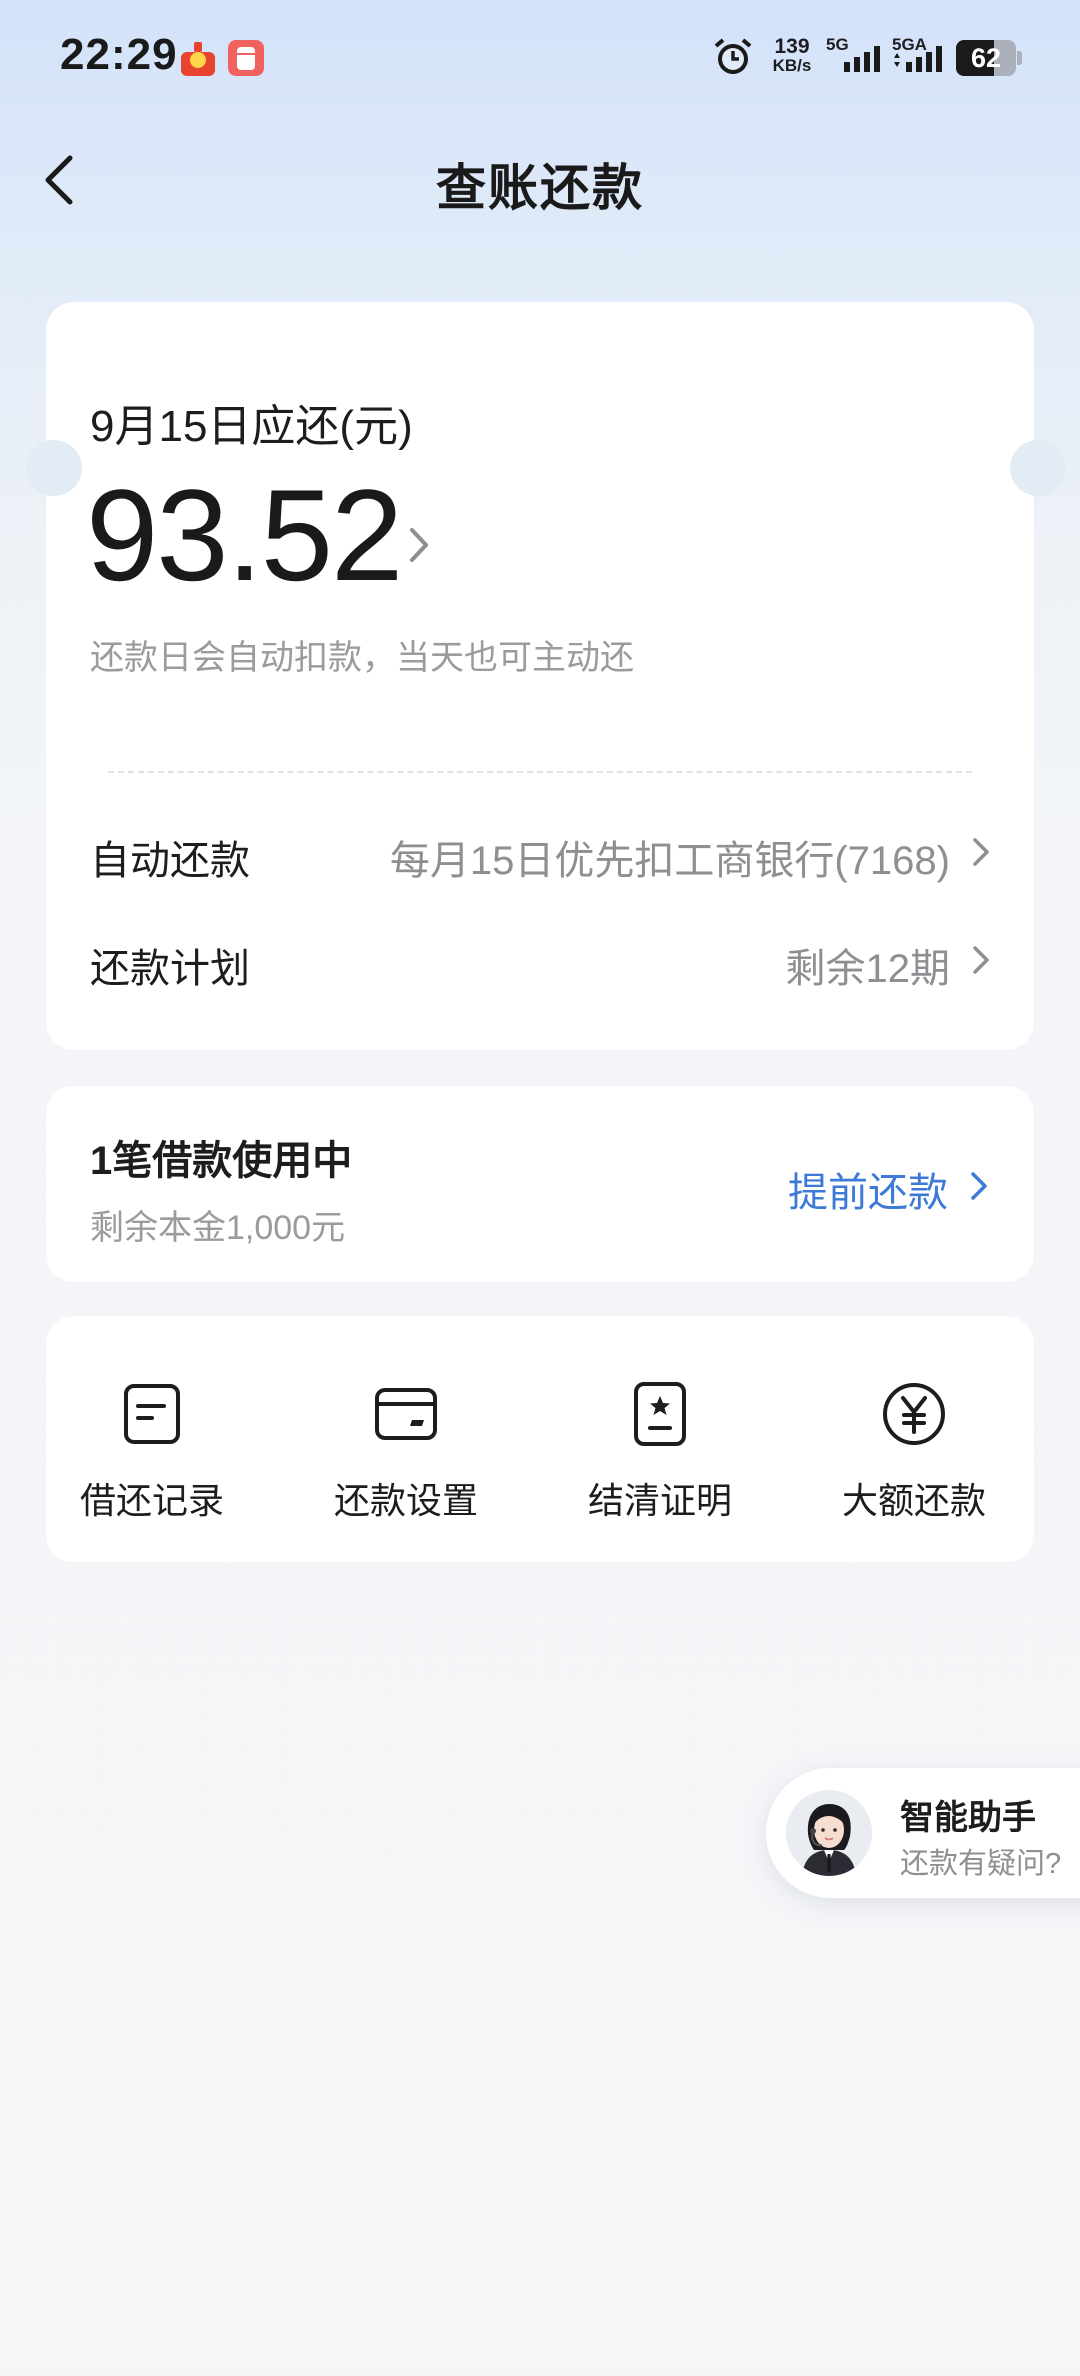  I want to click on status-time: 22:29, so click(119, 54).